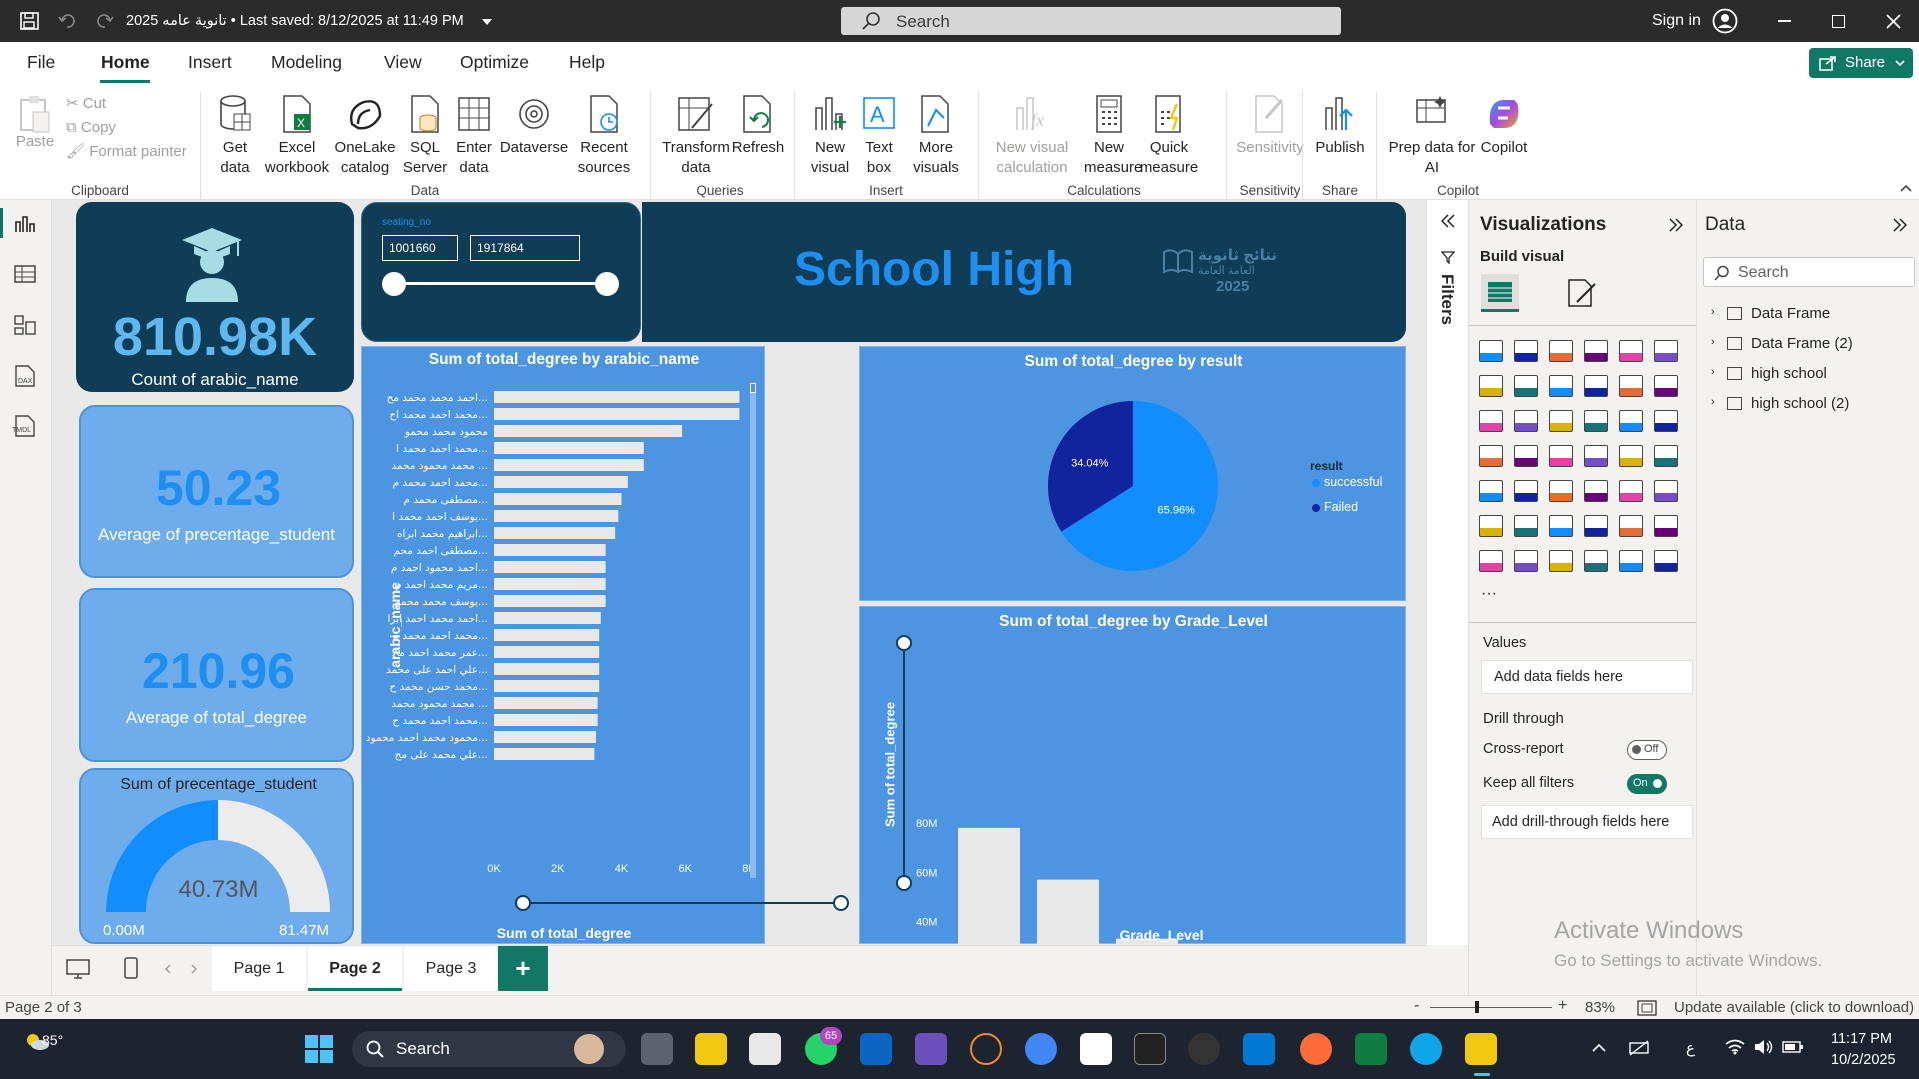 The image size is (1919, 1079). Describe the element at coordinates (1526, 491) in the screenshot. I see `kpi-visual-icon` at that location.